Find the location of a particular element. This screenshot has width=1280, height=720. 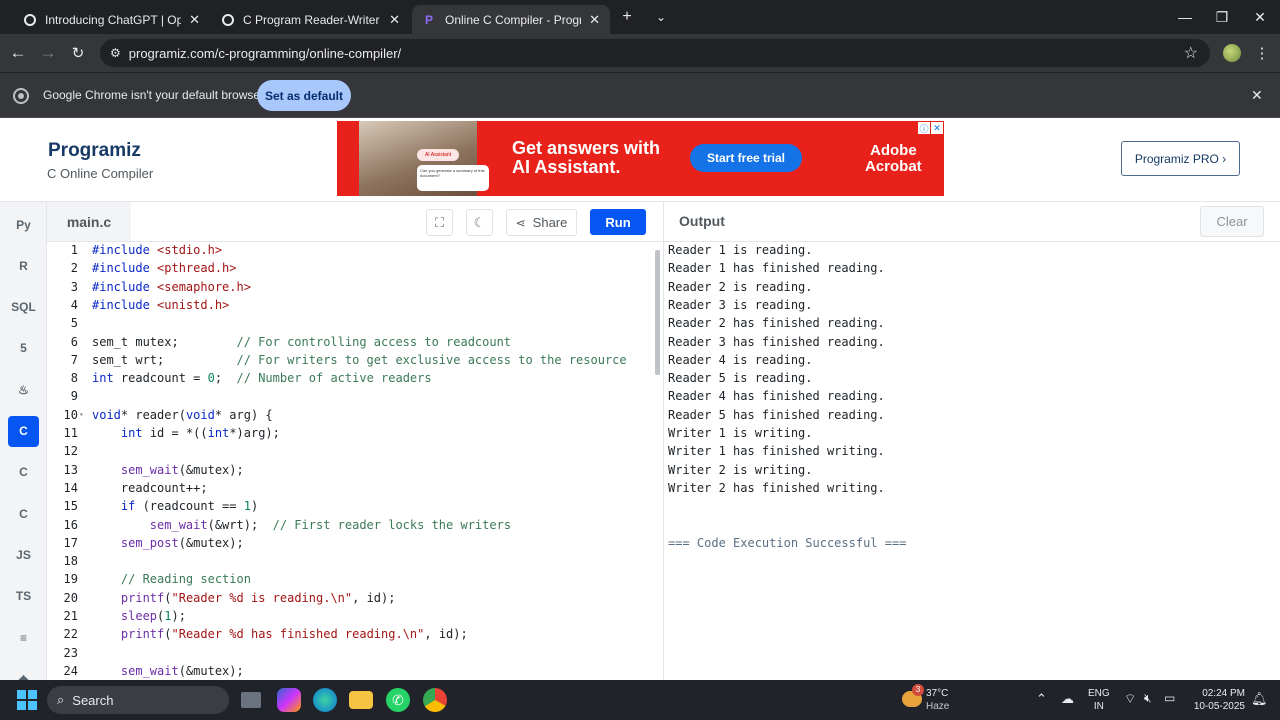

html5-icon: 5 is located at coordinates (23, 348).